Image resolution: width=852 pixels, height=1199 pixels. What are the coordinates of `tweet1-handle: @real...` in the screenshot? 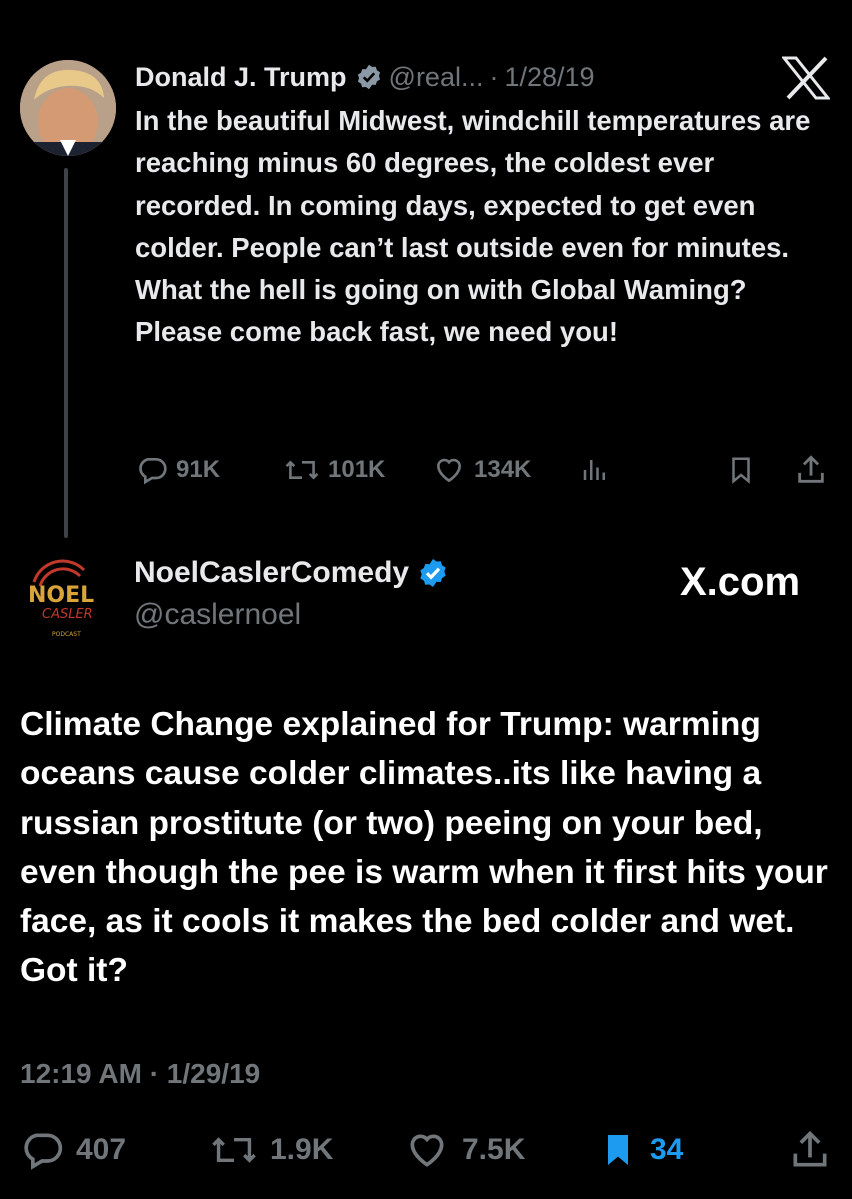 It's located at (436, 77).